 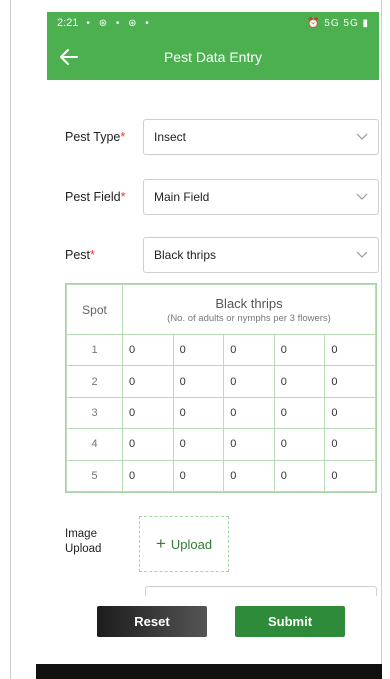 I want to click on table-row: 5 0 0 0 0 0, so click(x=221, y=476).